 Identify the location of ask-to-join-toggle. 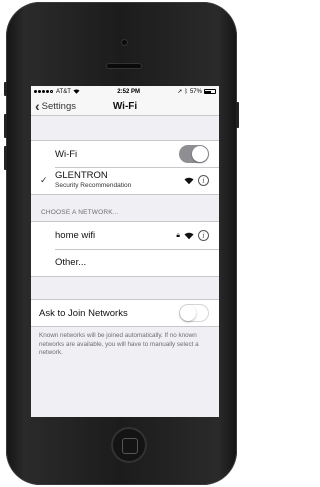
(194, 313).